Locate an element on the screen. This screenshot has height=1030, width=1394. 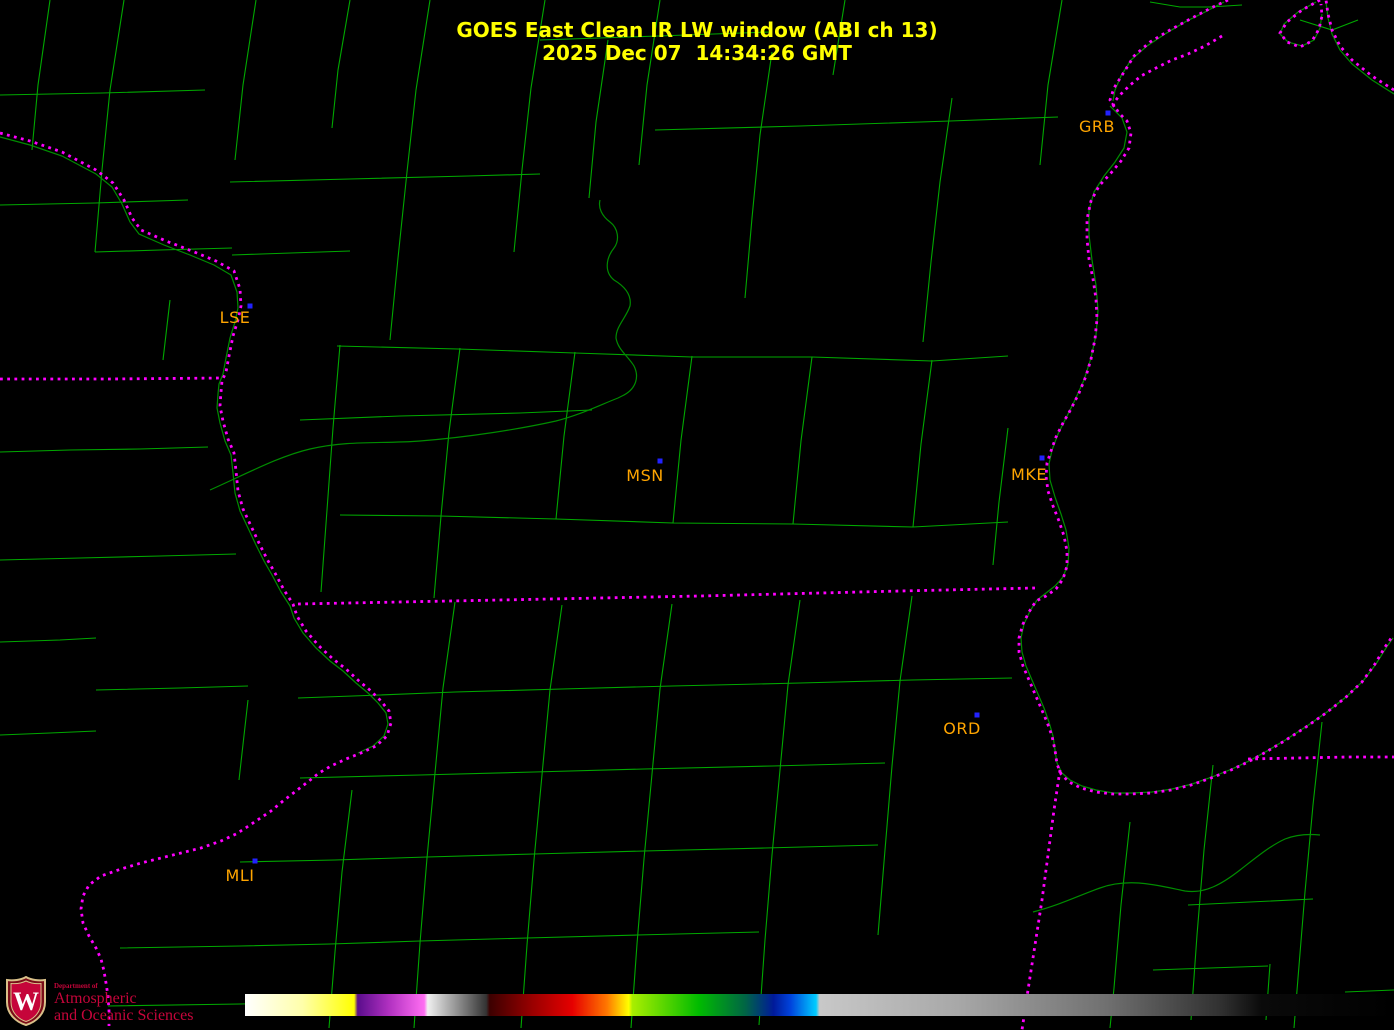
svg-text: W is located at coordinates (26, 1001).